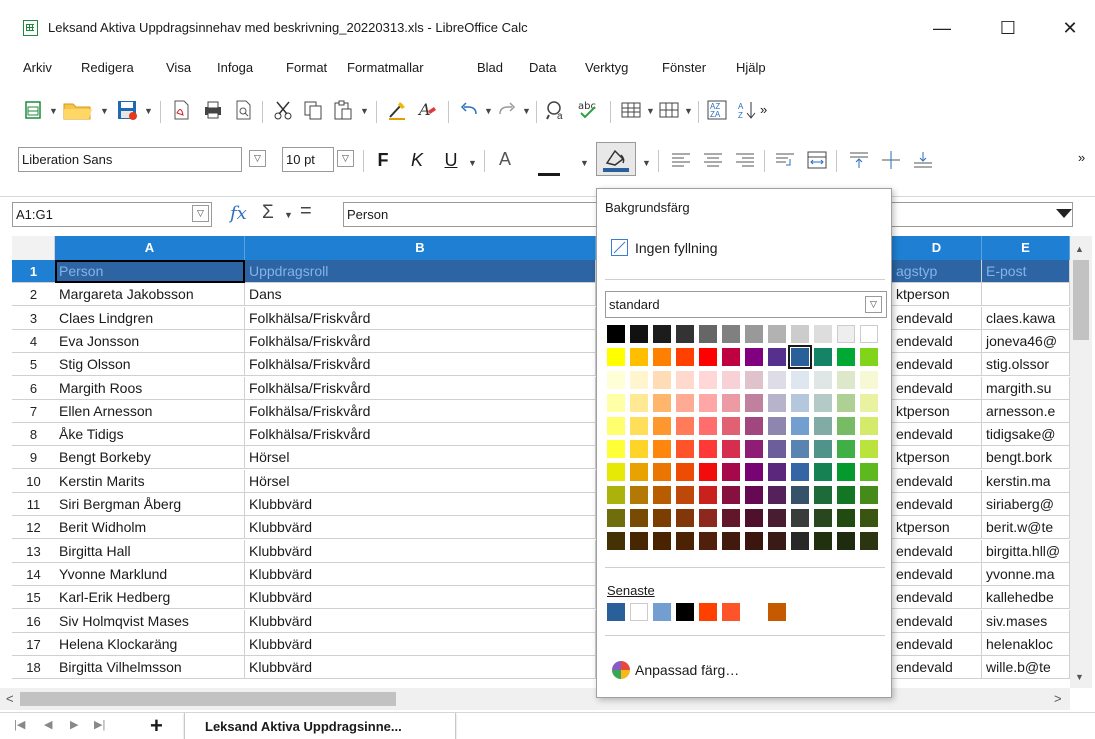  Describe the element at coordinates (150, 457) in the screenshot. I see `cell-a: Bengt Borkeby` at that location.